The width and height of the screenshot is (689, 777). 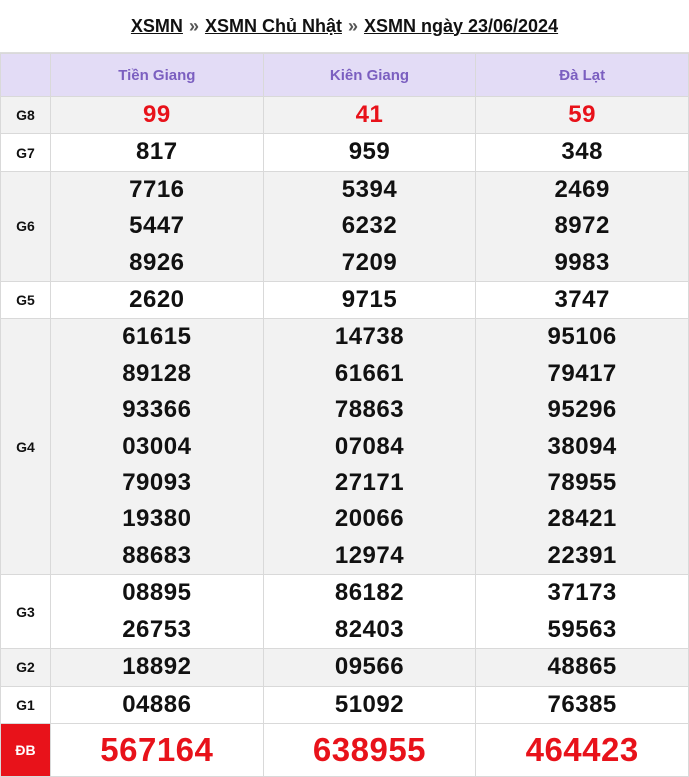 I want to click on prize-label: G5, so click(x=25, y=300).